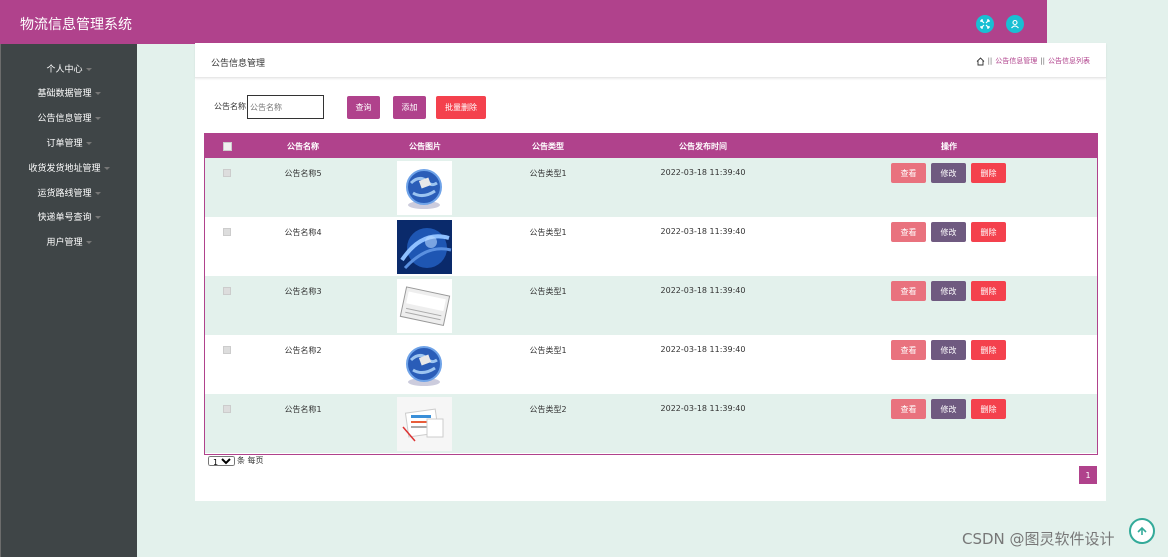 The width and height of the screenshot is (1168, 557). What do you see at coordinates (651, 146) in the screenshot?
I see `table-header: 公告名称 公告图片 公告类型 公告发布时间 操作` at bounding box center [651, 146].